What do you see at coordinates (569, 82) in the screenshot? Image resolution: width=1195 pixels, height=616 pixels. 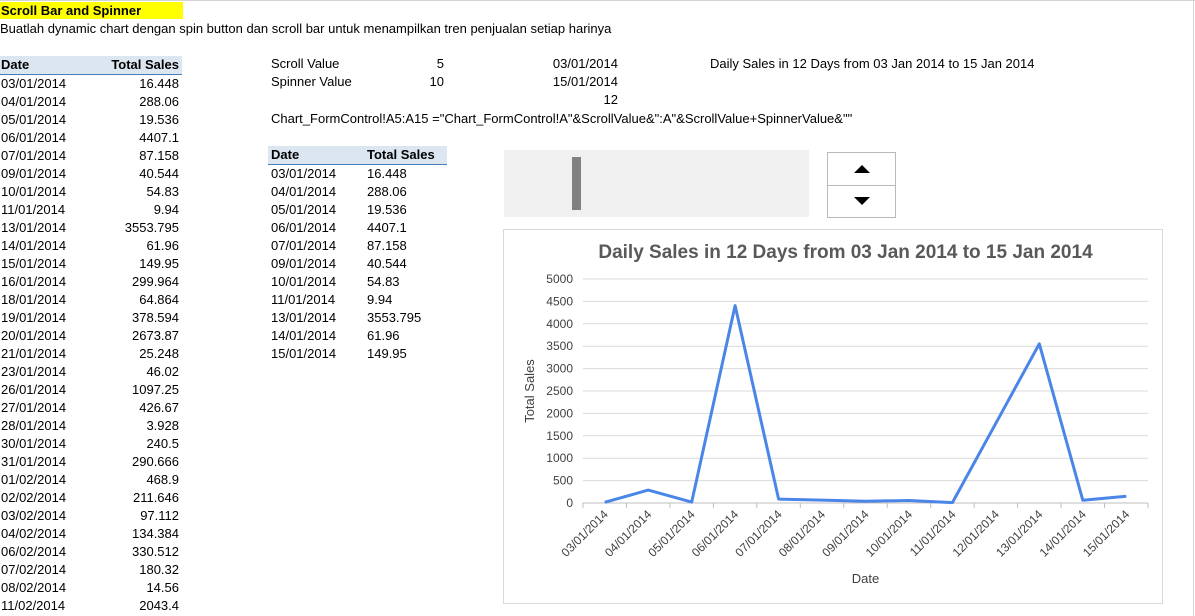 I see `end-date-cell: 15/01/2014` at bounding box center [569, 82].